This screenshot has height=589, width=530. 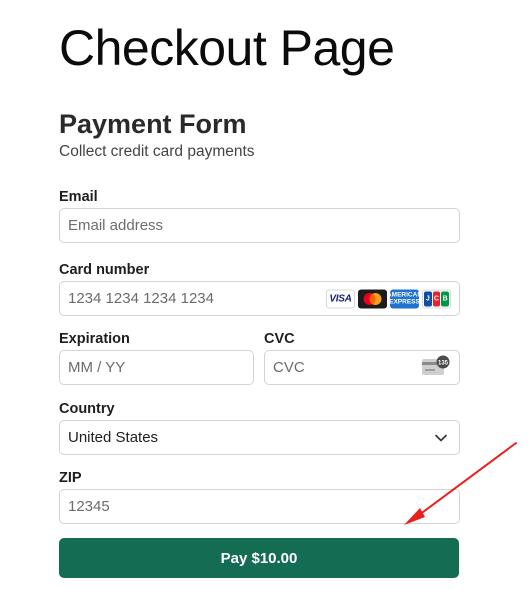 I want to click on country-label: Country, so click(x=87, y=409).